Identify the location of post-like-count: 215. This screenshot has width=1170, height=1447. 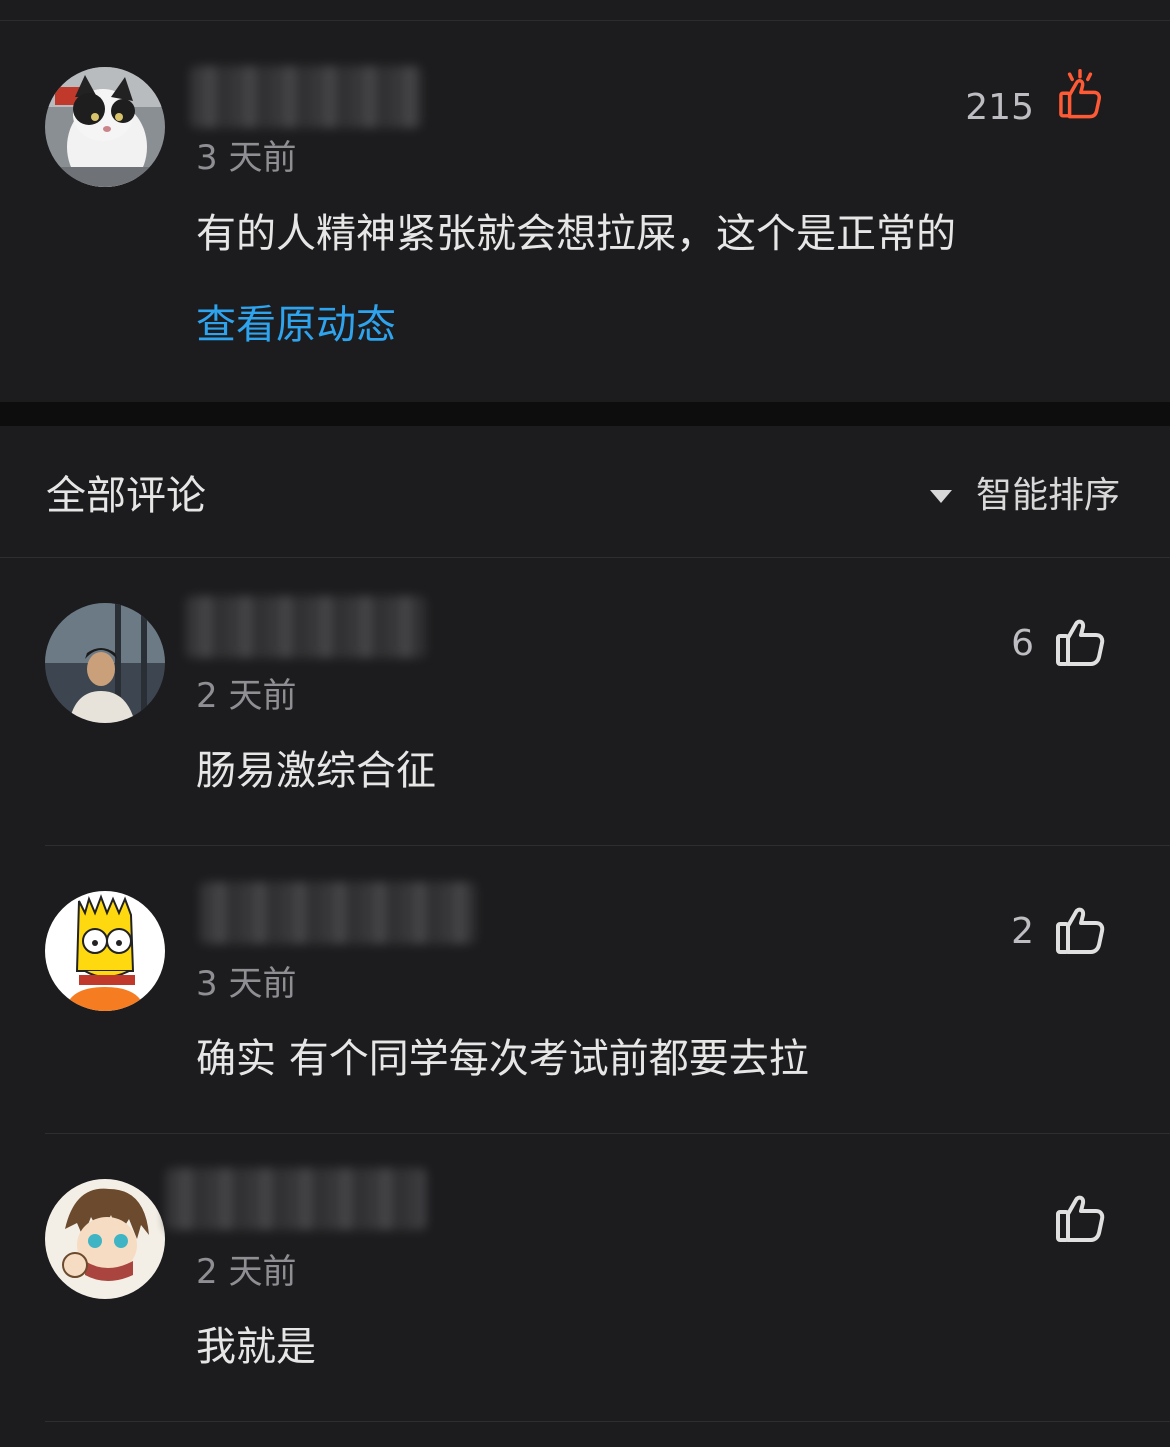
(999, 107).